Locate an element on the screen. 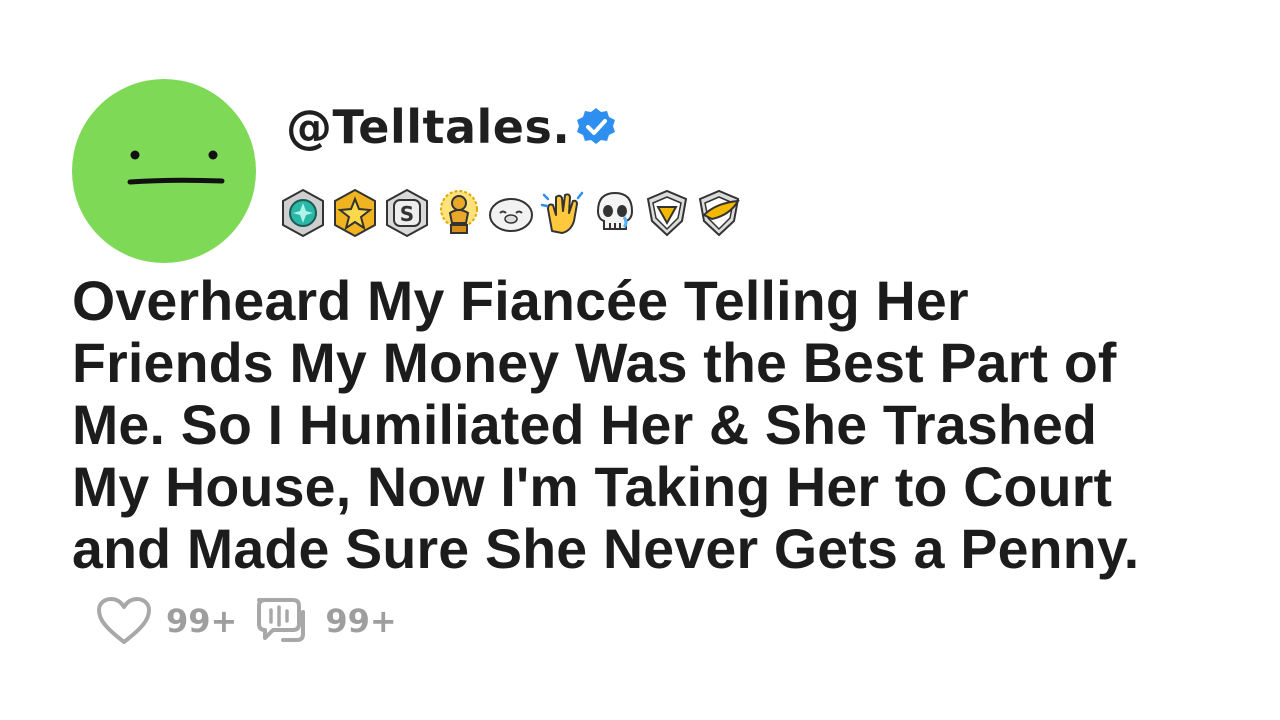 This screenshot has width=1280, height=720. clapping-hands-badge-icon is located at coordinates (562, 212).